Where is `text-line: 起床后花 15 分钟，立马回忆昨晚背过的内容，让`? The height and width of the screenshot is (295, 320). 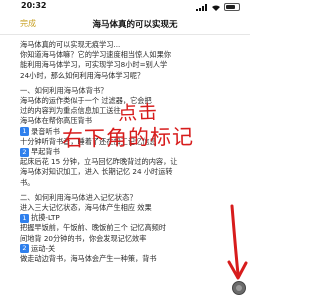
text-line: 起床后花 15 分钟，立马回忆昨晚背过的内容，让 is located at coordinates (99, 162).